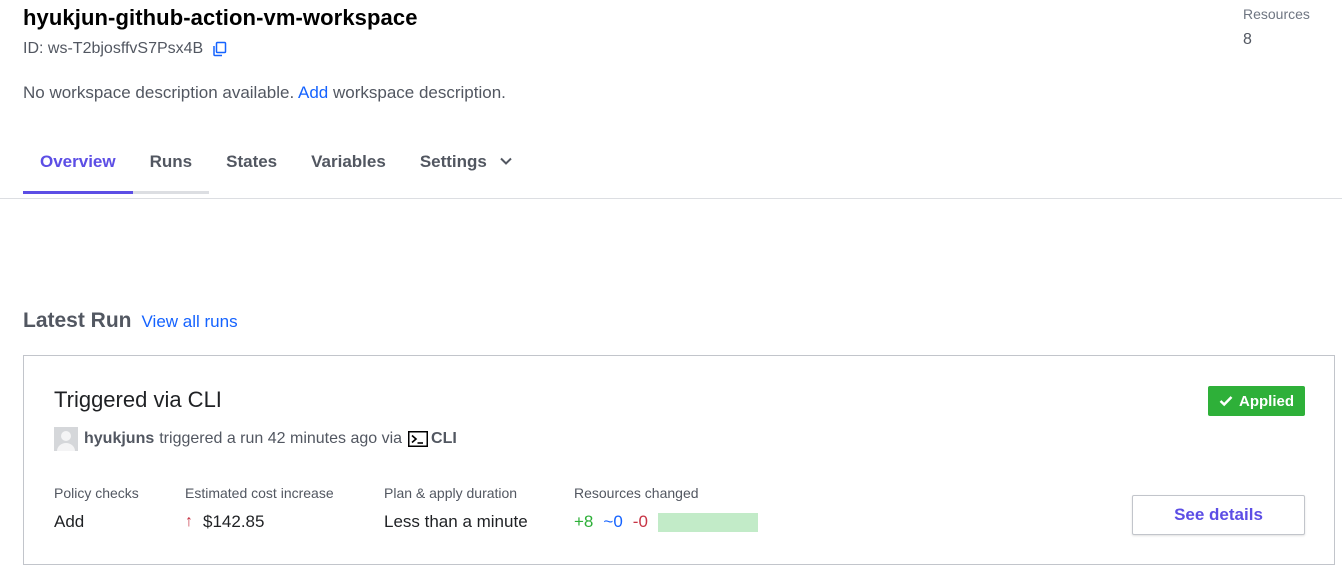 The width and height of the screenshot is (1342, 578). I want to click on view-all-runs-link: View all runs, so click(190, 322).